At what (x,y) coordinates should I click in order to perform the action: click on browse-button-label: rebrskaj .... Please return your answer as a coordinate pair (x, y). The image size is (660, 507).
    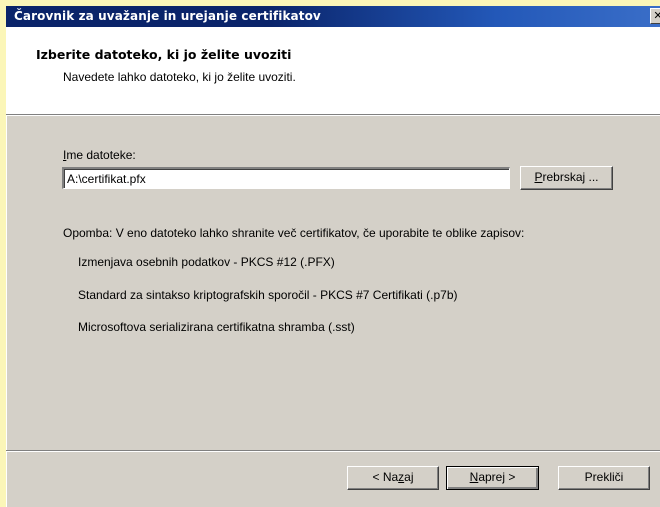
    Looking at the image, I should click on (570, 177).